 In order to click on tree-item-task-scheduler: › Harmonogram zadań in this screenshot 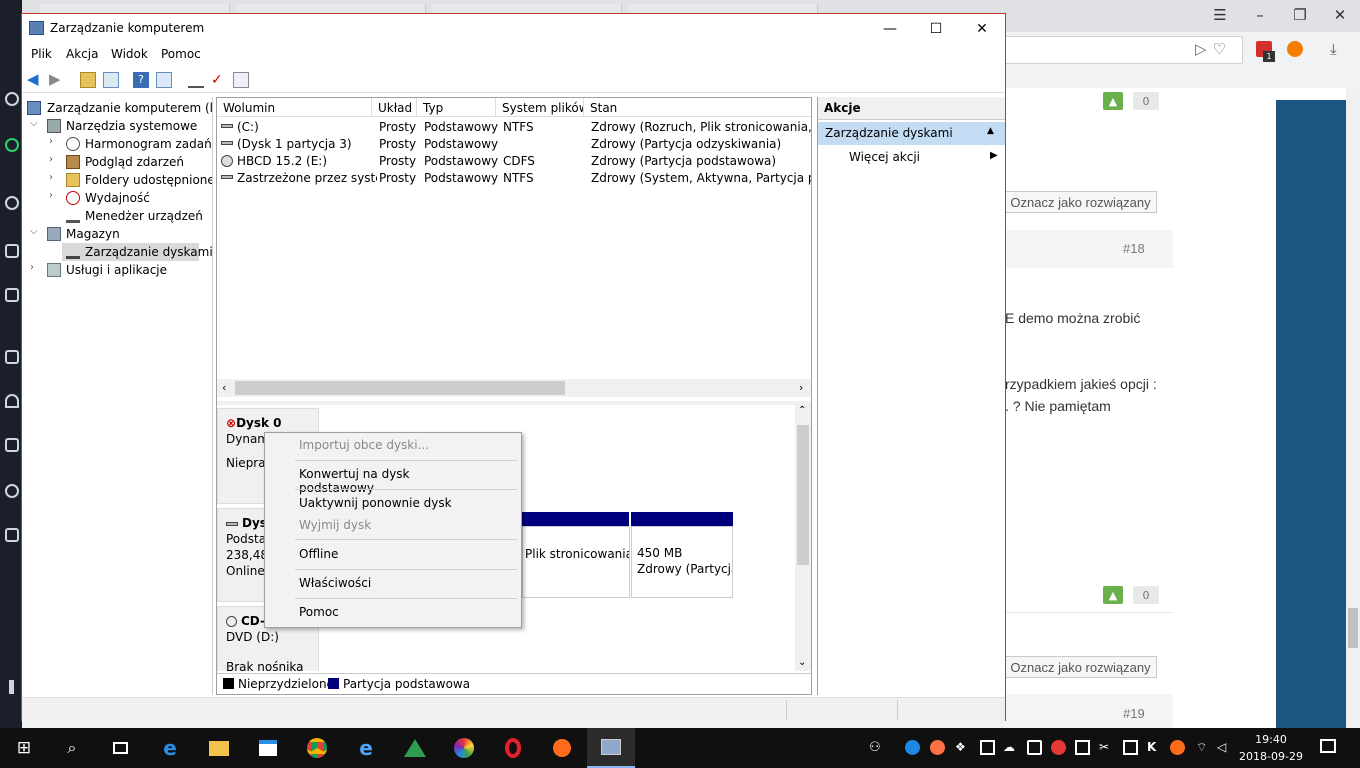, I will do `click(117, 144)`.